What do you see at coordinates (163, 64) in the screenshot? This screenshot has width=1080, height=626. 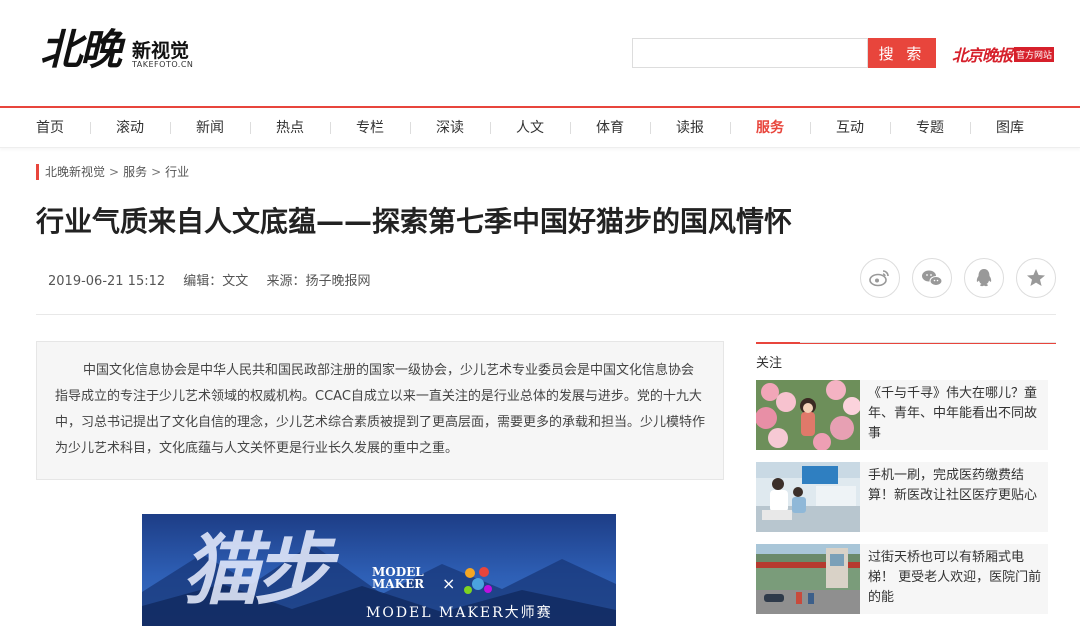 I see `logo-domain-text: TAKEFOTO.CN` at bounding box center [163, 64].